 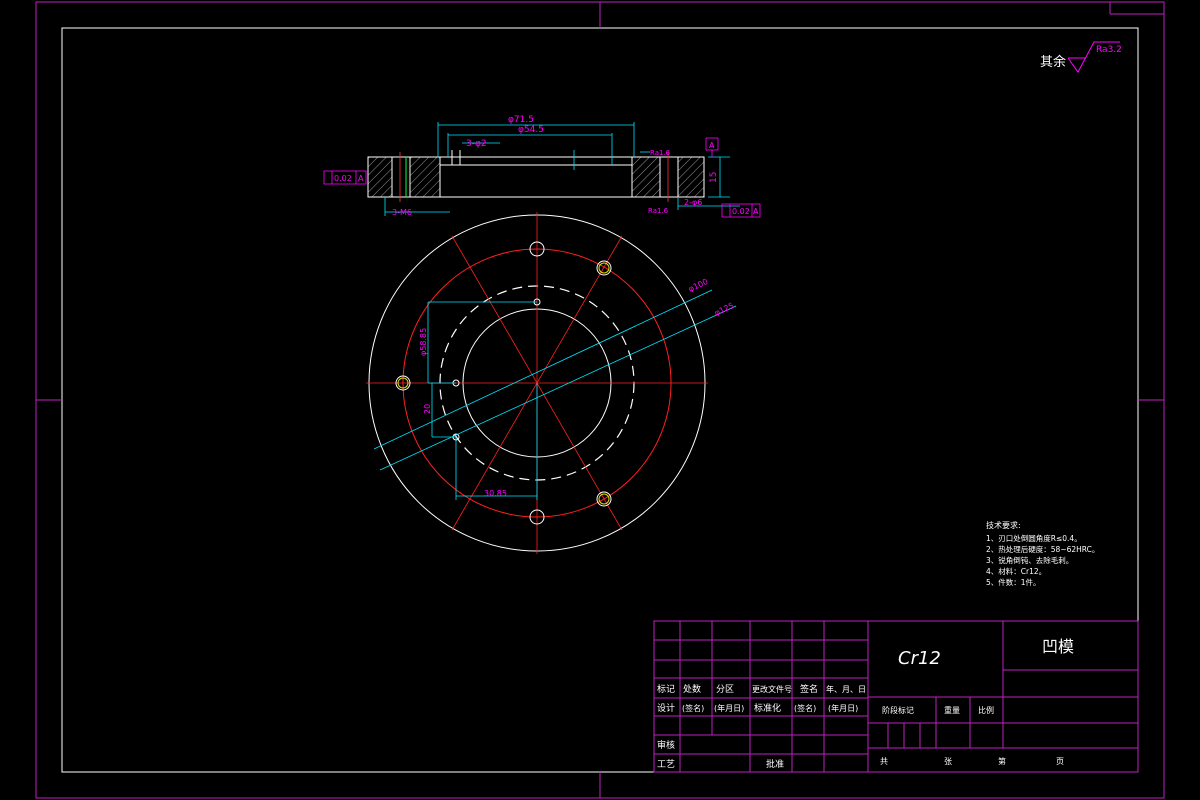 I want to click on approve-label: 批准, so click(x=775, y=764).